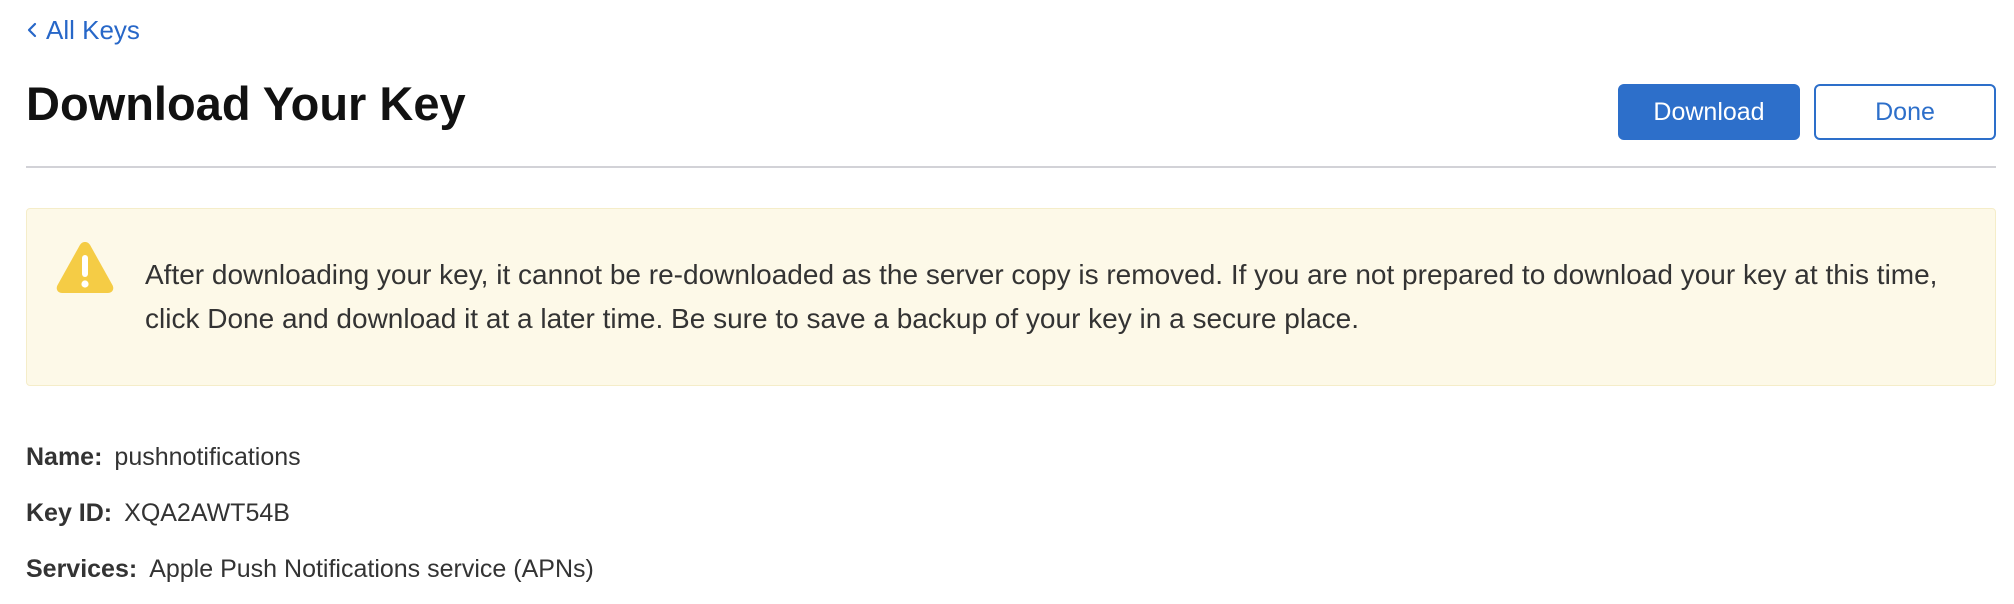 The image size is (2014, 604). I want to click on key-id-value: XQA2AWT54B, so click(207, 513).